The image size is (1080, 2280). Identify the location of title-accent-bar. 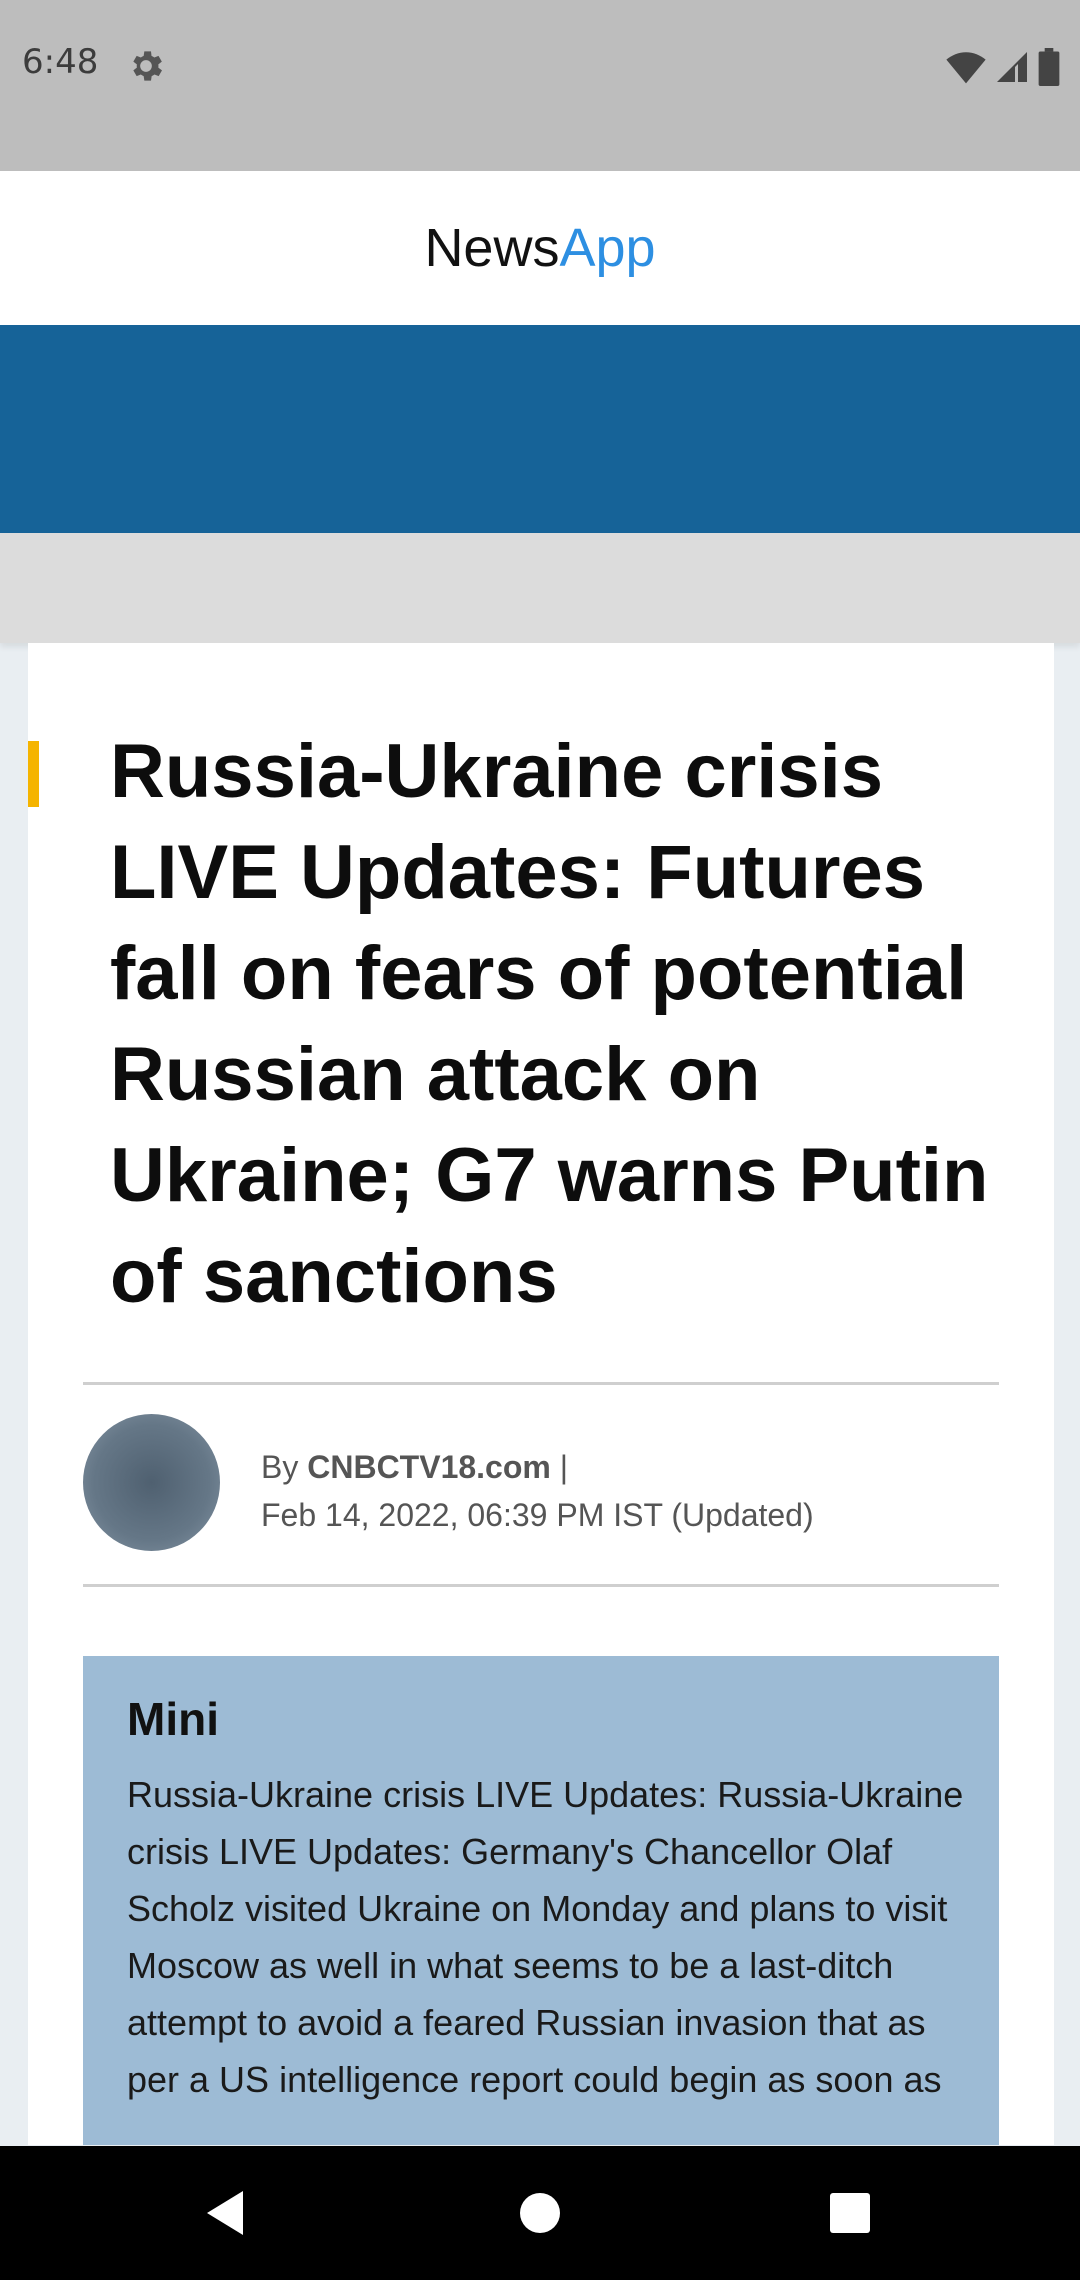
(33, 774).